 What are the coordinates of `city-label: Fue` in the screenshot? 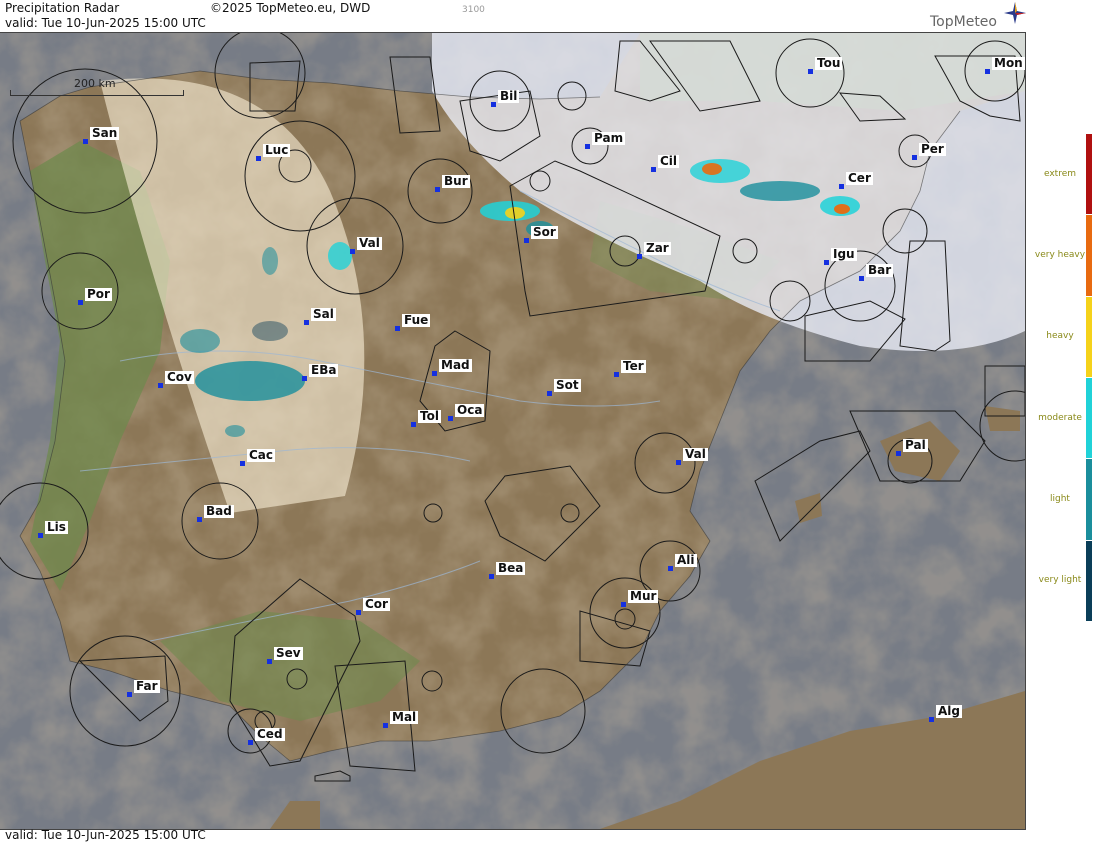 It's located at (416, 320).